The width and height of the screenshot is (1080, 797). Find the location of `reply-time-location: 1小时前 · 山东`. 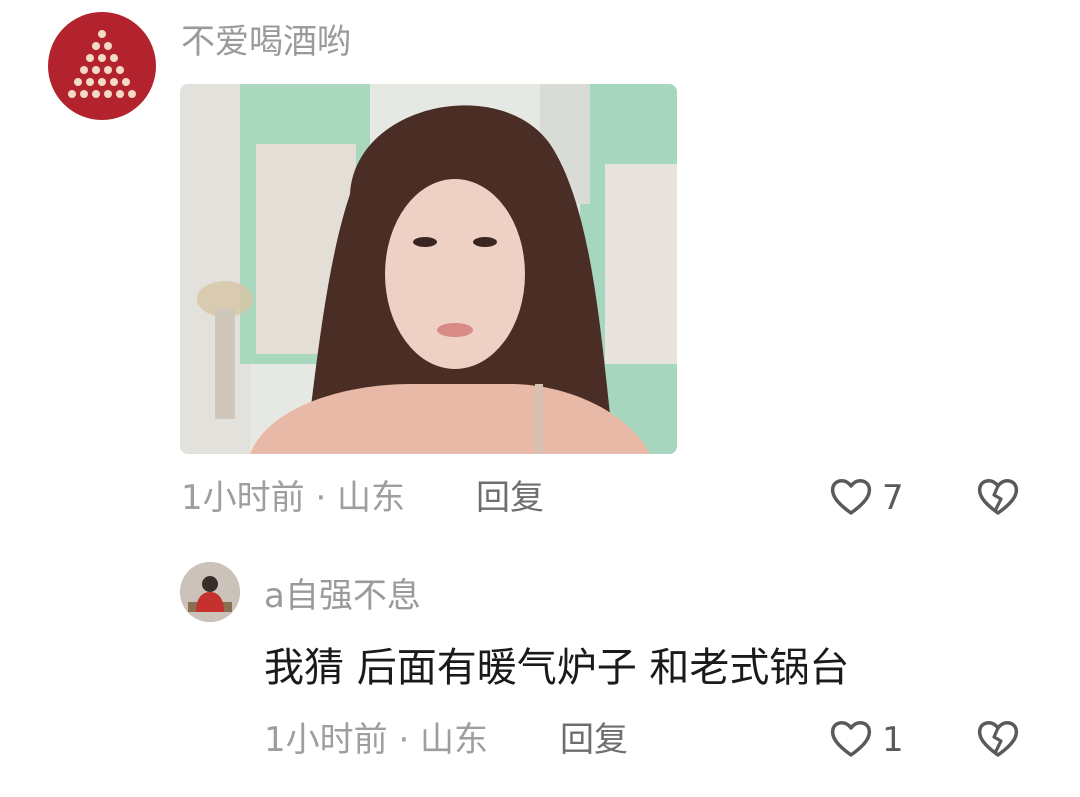

reply-time-location: 1小时前 · 山东 is located at coordinates (376, 740).